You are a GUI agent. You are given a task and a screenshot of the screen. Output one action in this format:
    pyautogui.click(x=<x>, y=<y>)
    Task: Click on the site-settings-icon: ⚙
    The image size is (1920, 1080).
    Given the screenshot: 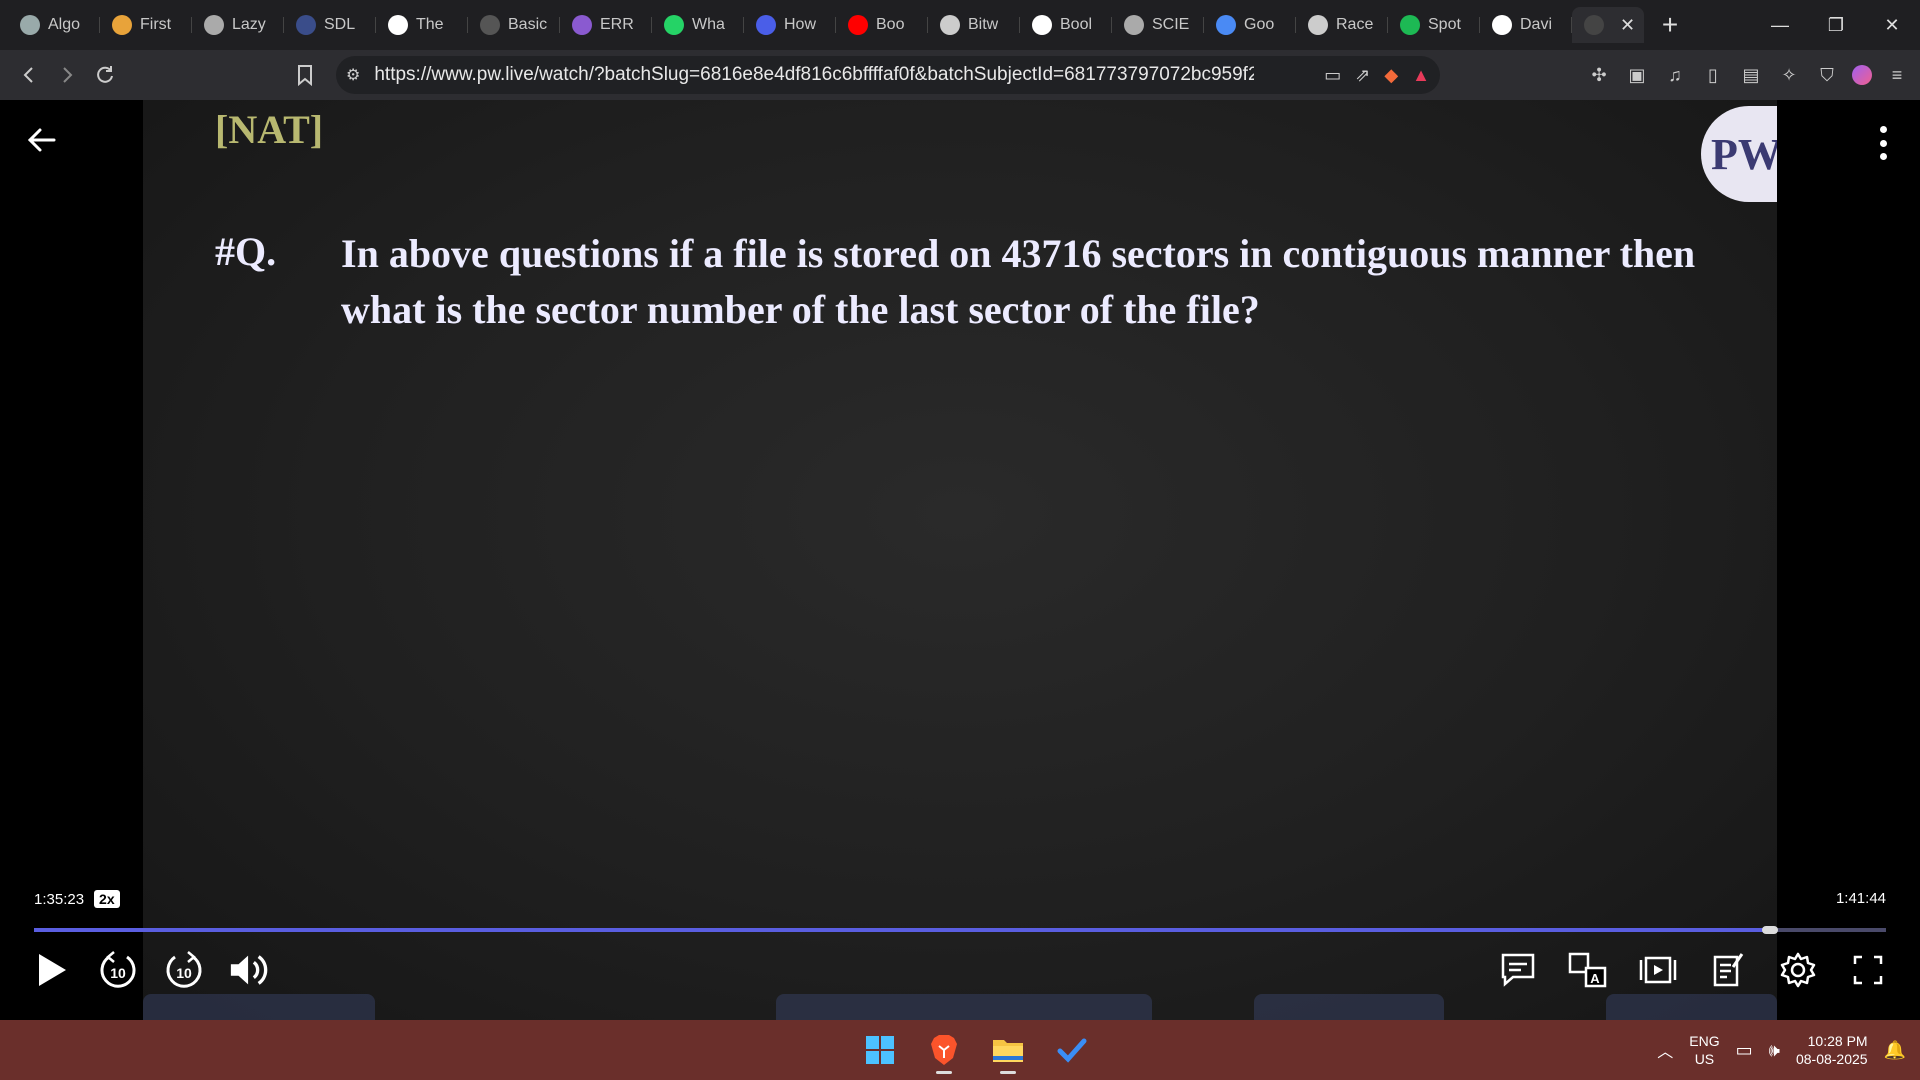 What is the action you would take?
    pyautogui.click(x=353, y=75)
    